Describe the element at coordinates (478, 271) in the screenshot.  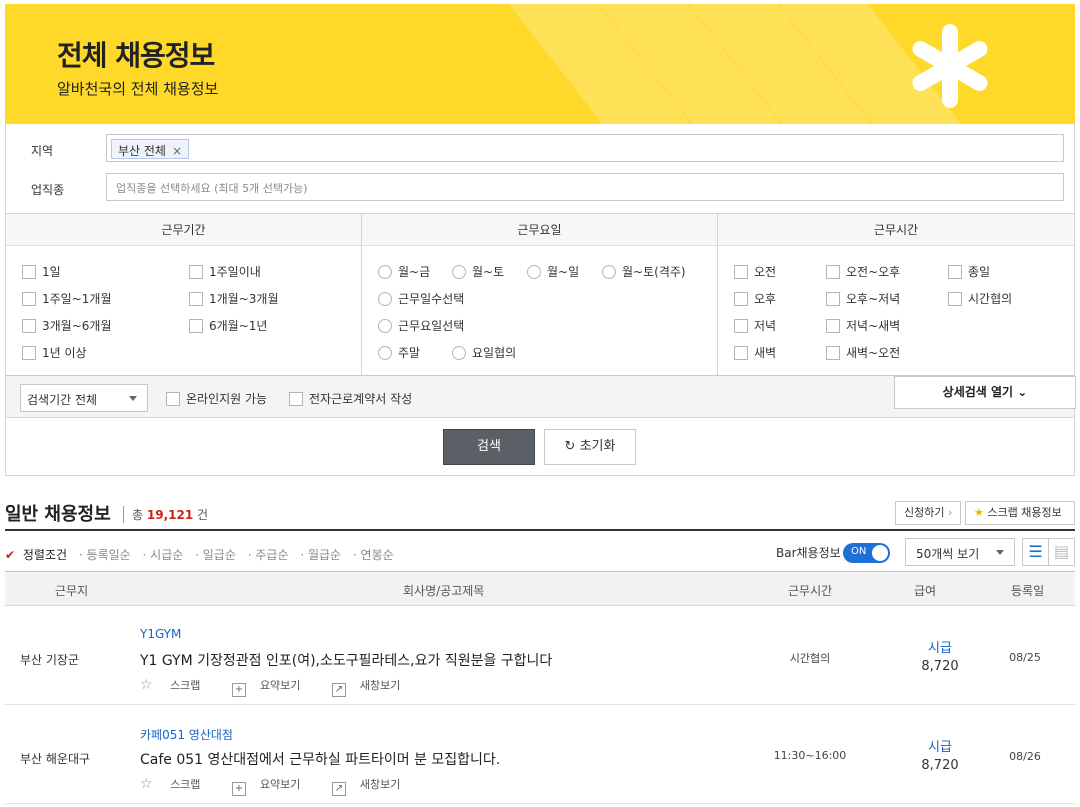
I see `days-option: 월~토` at that location.